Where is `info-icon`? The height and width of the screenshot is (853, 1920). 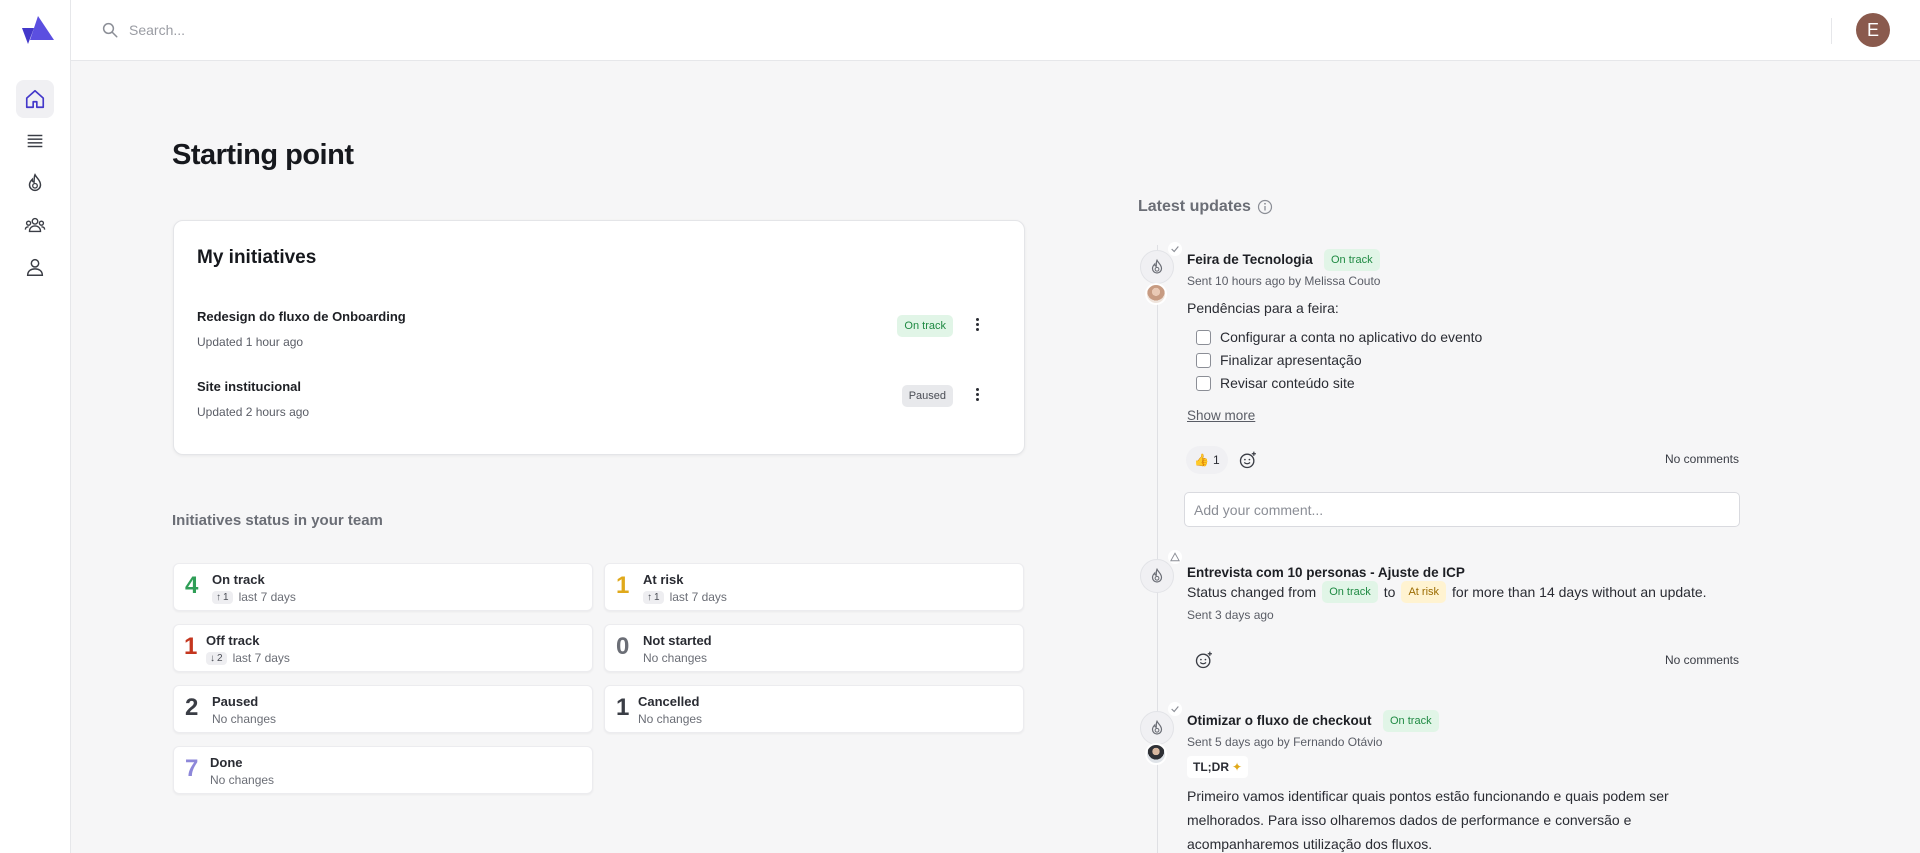 info-icon is located at coordinates (1265, 207).